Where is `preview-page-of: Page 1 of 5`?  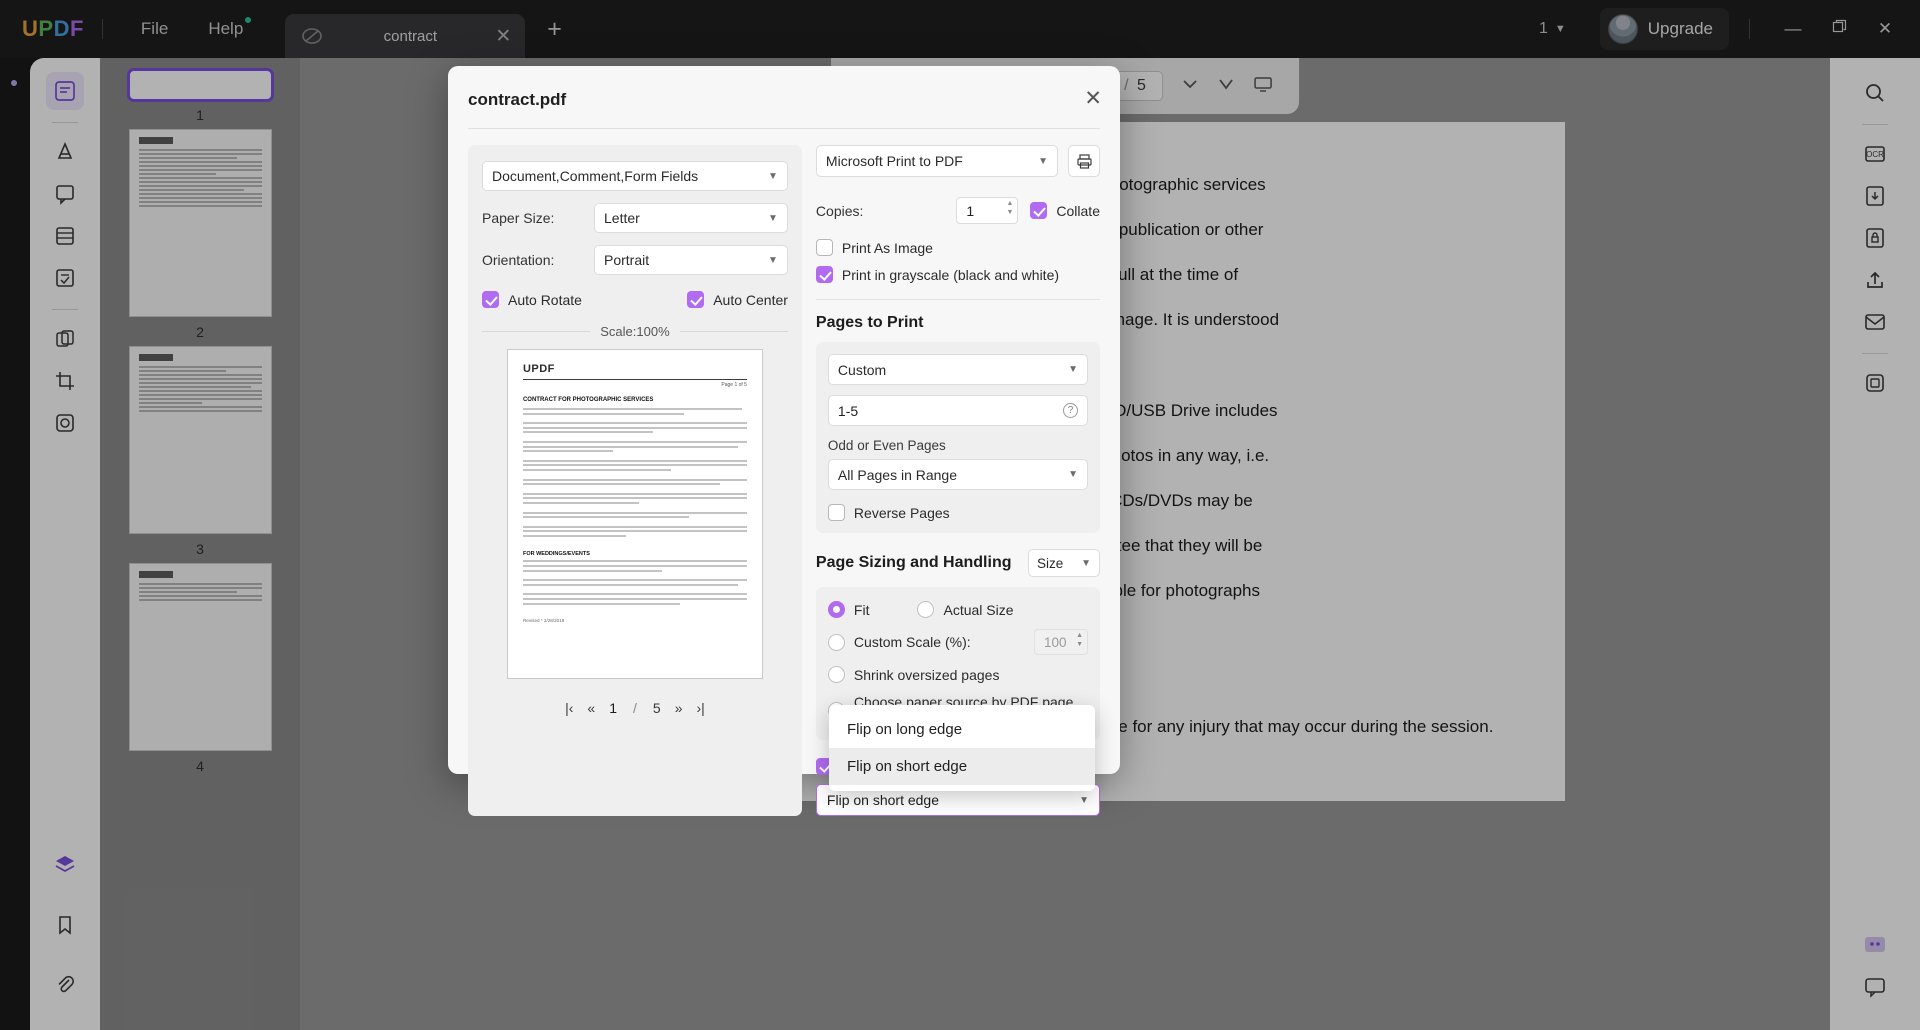 preview-page-of: Page 1 of 5 is located at coordinates (734, 385).